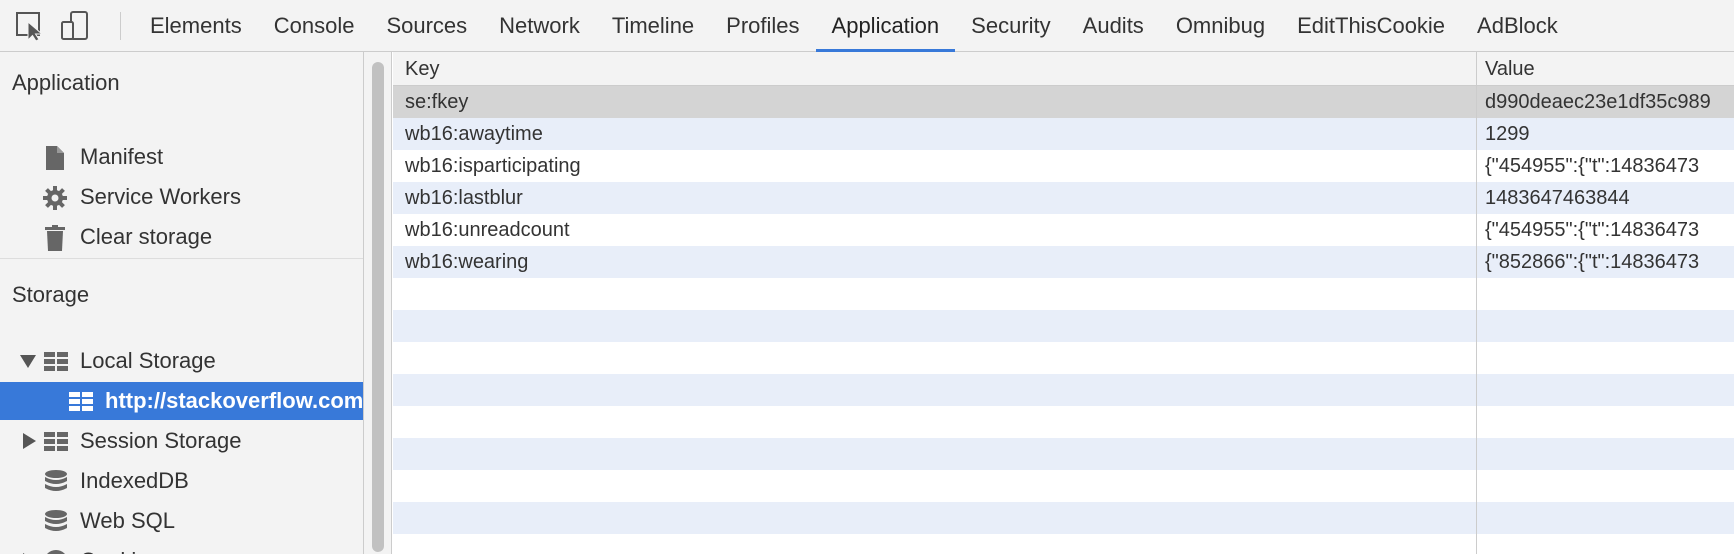 This screenshot has height=554, width=1734. Describe the element at coordinates (196, 26) in the screenshot. I see `tab-elements: Elements` at that location.